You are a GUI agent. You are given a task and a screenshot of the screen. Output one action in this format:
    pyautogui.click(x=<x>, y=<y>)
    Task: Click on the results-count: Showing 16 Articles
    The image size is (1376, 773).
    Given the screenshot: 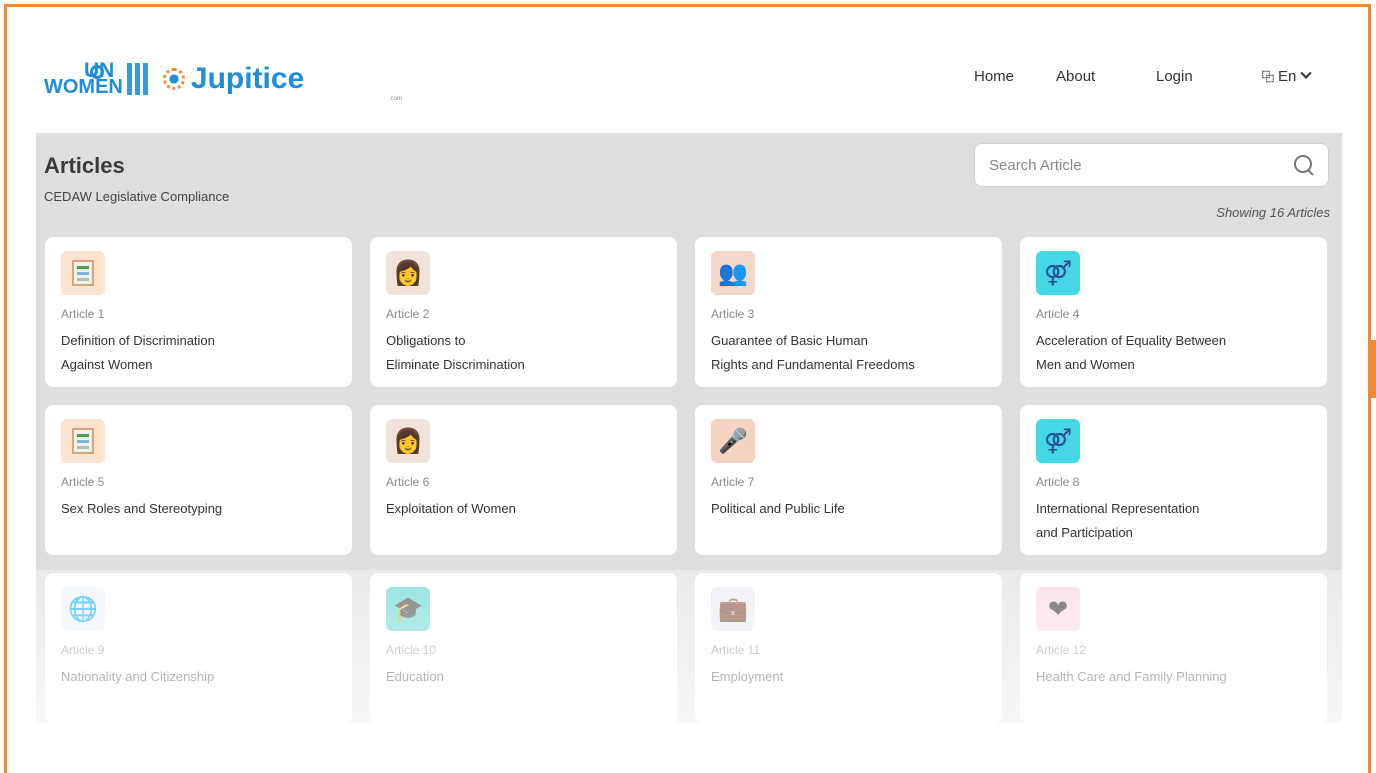 What is the action you would take?
    pyautogui.click(x=1273, y=212)
    